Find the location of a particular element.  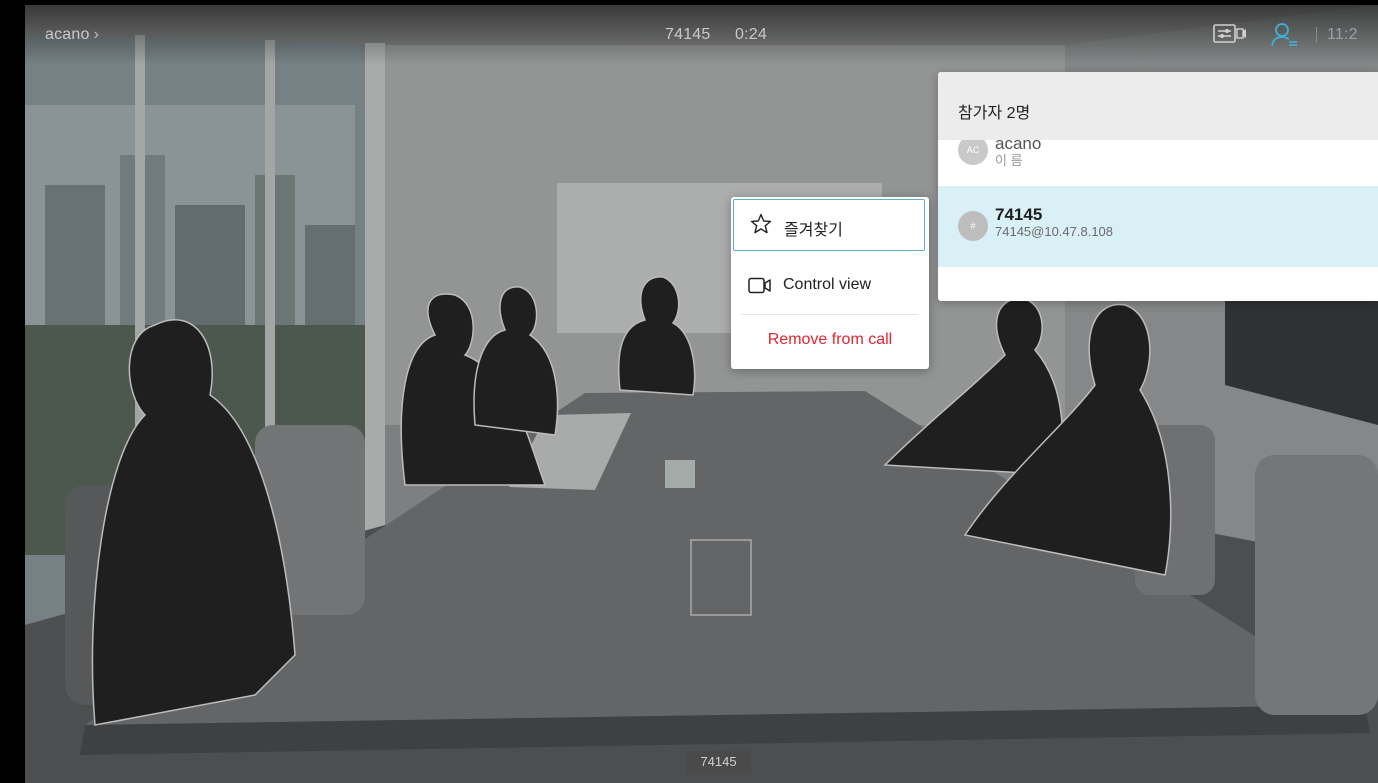

favorite-label: 즐겨찾기 is located at coordinates (813, 230).